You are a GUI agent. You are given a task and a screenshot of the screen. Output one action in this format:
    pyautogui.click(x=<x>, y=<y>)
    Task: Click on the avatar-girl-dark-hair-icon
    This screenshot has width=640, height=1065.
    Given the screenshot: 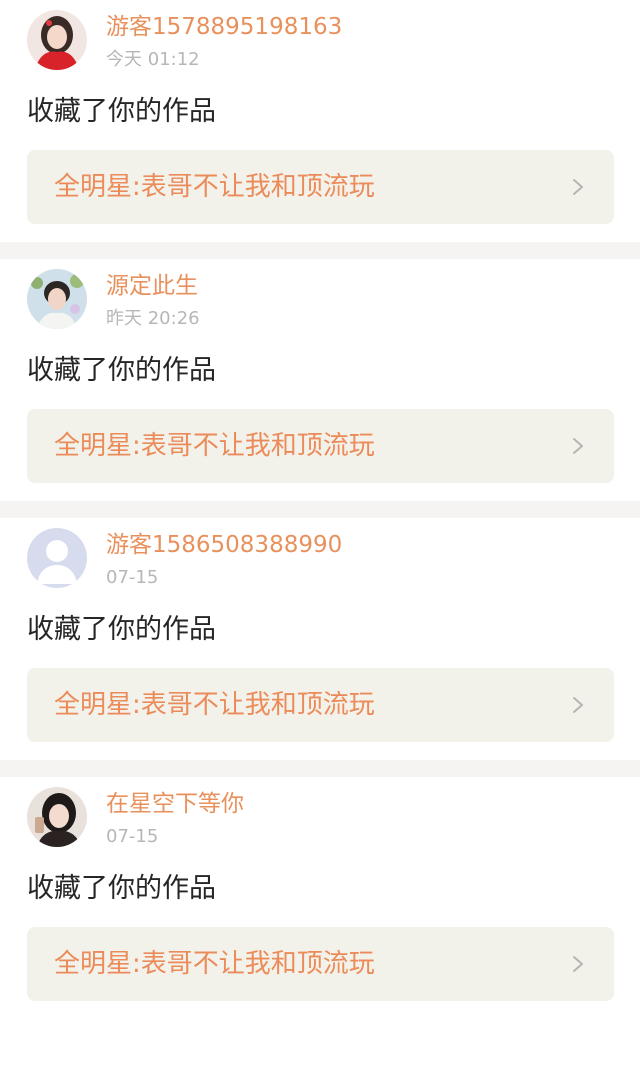 What is the action you would take?
    pyautogui.click(x=57, y=817)
    